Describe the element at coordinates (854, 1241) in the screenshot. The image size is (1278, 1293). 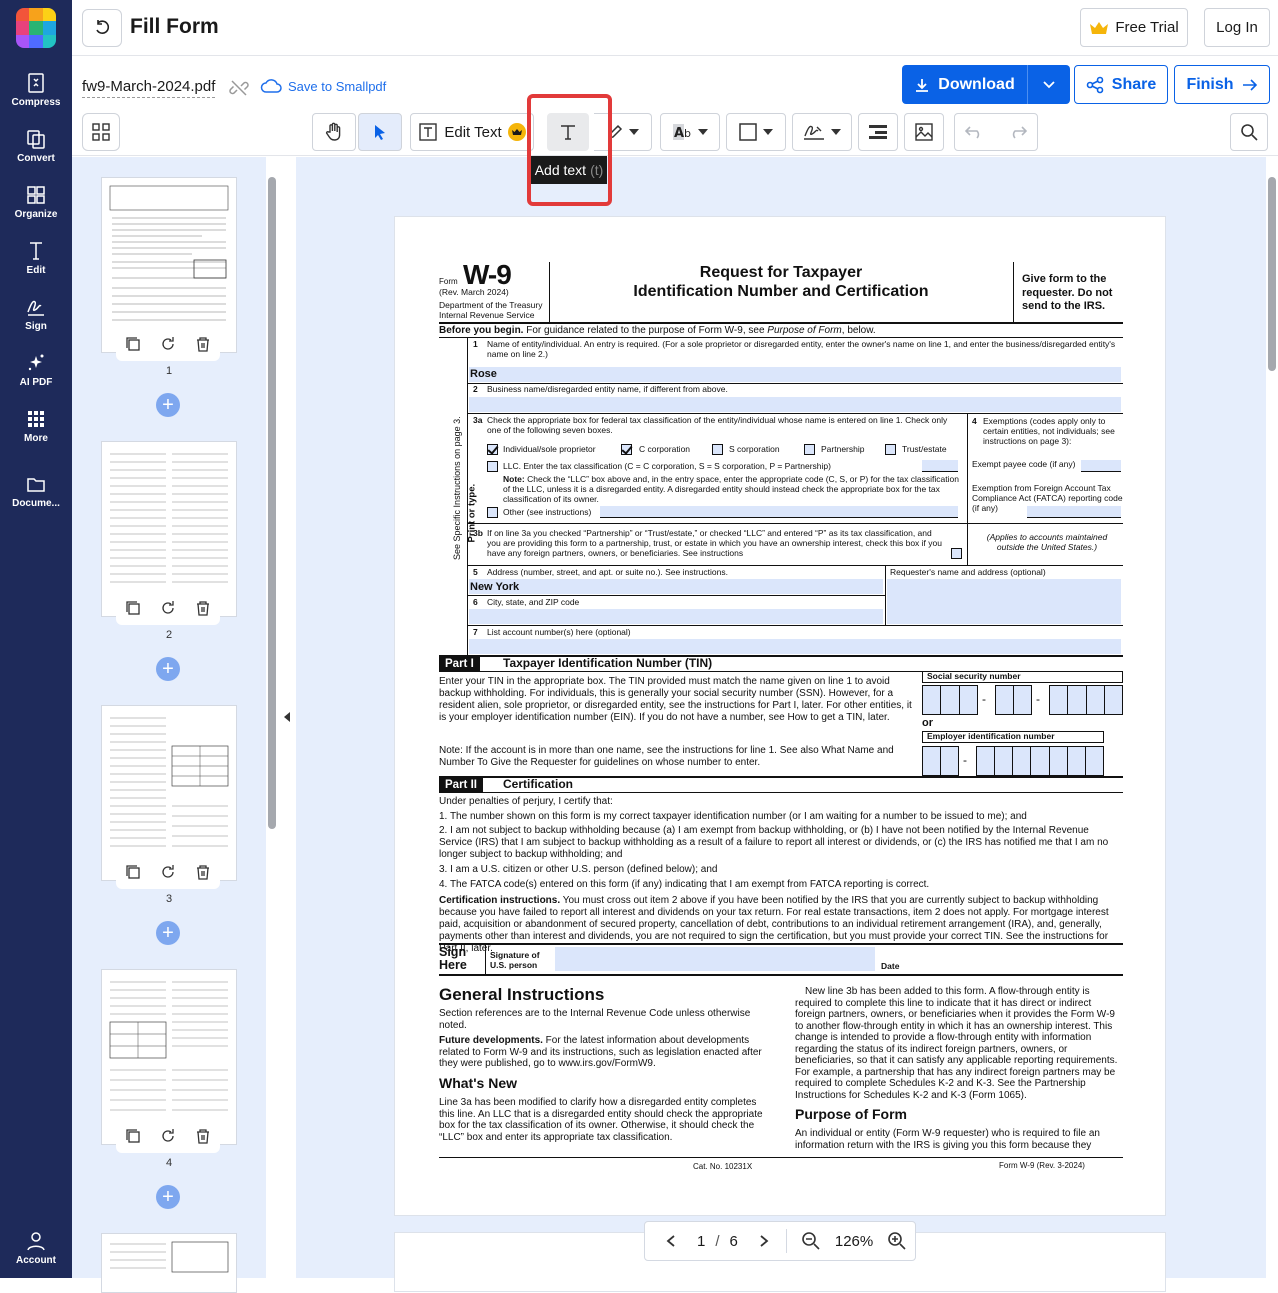
I see `zoom-level: 126%` at that location.